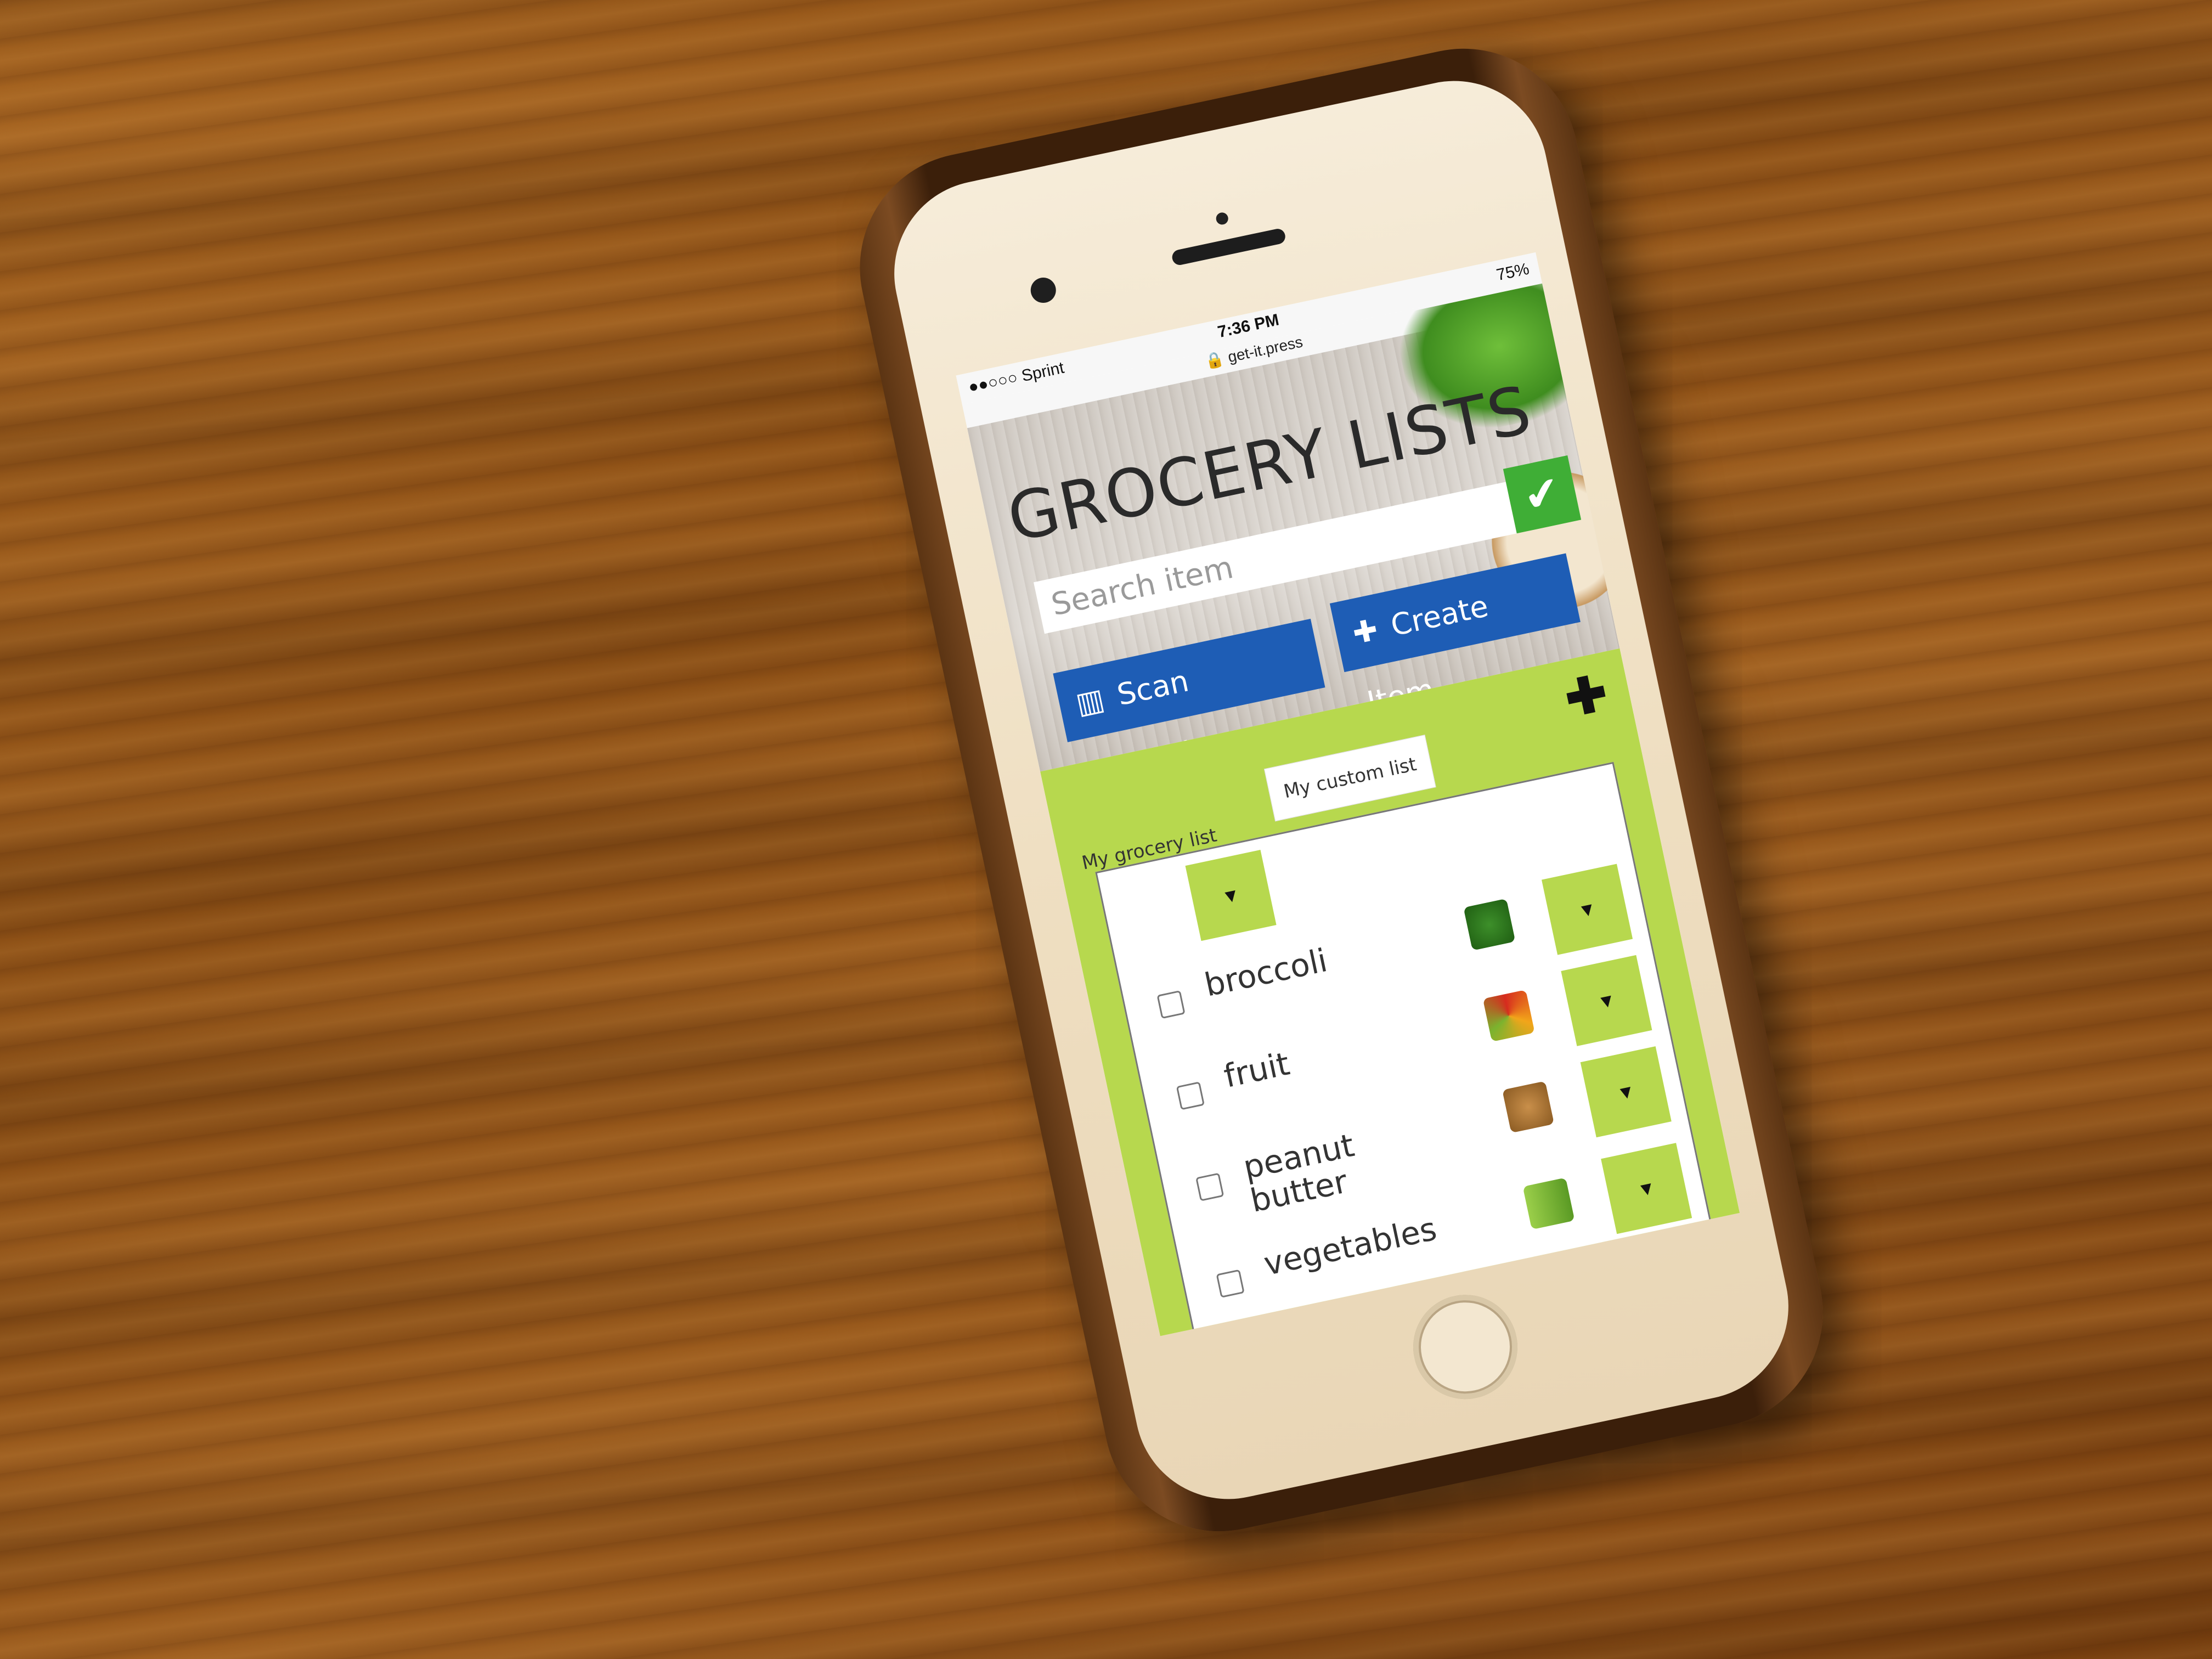 The height and width of the screenshot is (1659, 2212). I want to click on home-button, so click(1465, 1347).